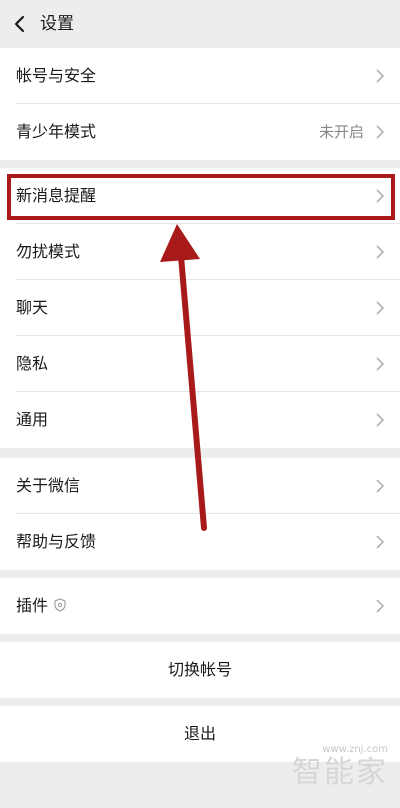  Describe the element at coordinates (32, 307) in the screenshot. I see `settings-item-label: 聊天` at that location.